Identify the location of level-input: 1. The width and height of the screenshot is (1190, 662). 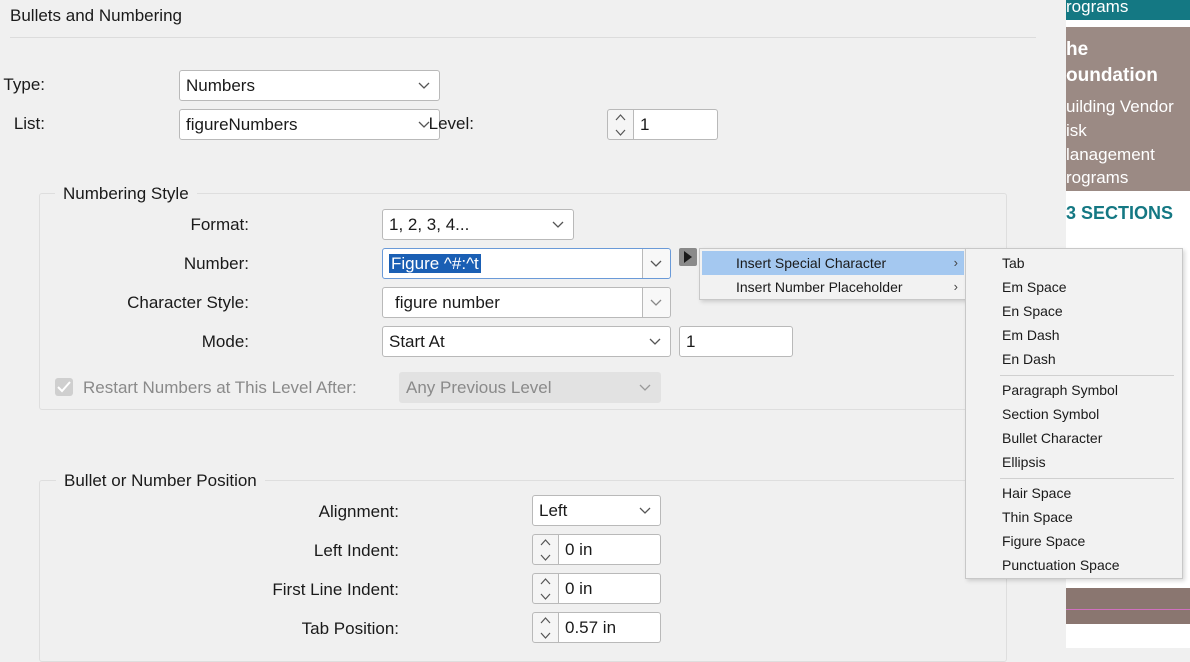
(676, 124).